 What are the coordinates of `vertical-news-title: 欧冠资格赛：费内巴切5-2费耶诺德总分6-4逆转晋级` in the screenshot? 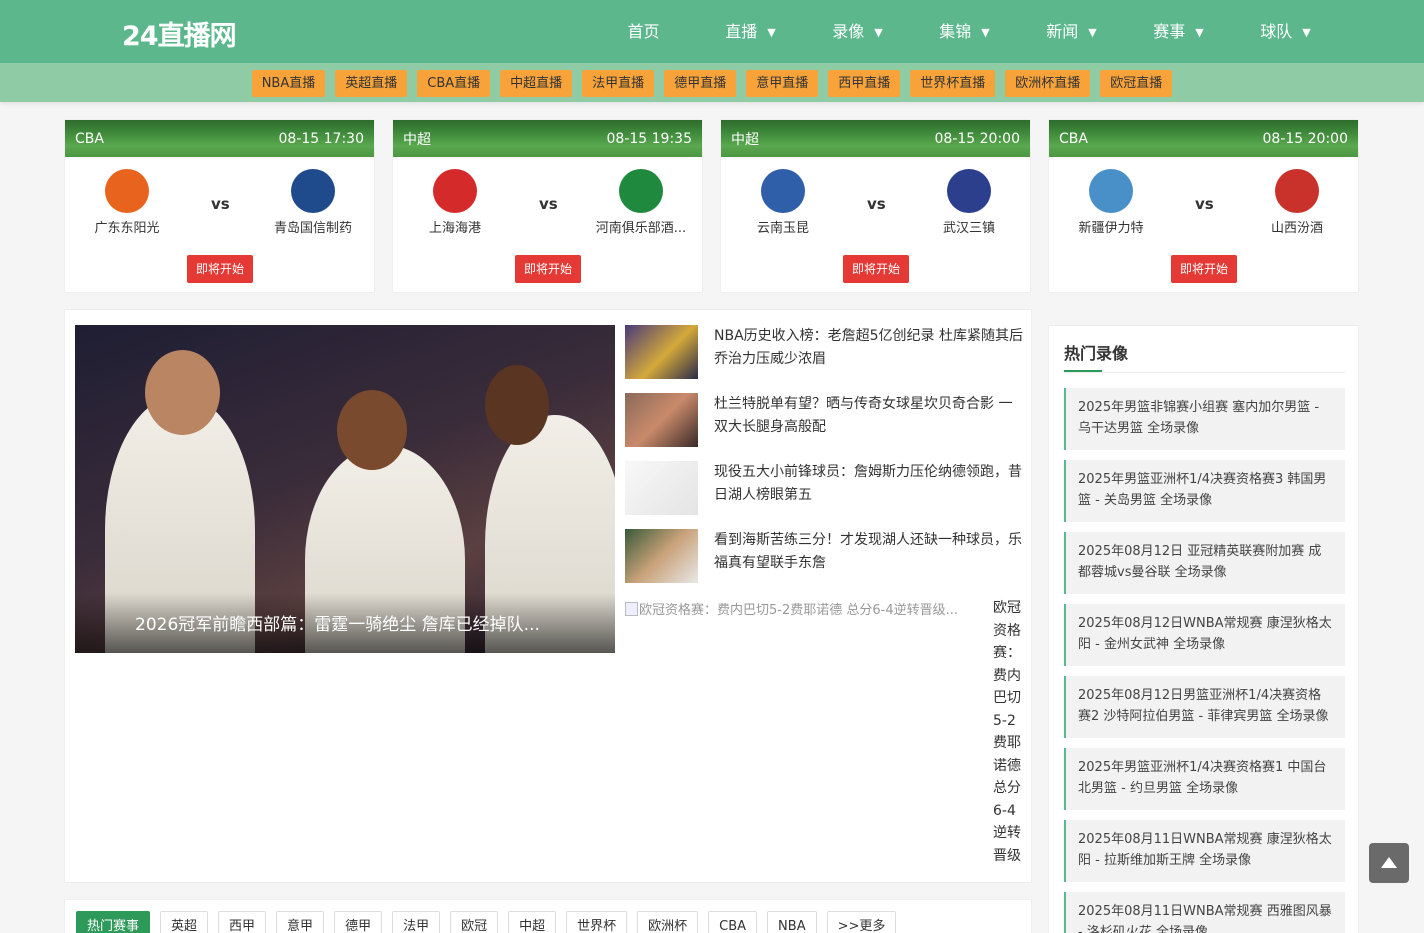 It's located at (1009, 732).